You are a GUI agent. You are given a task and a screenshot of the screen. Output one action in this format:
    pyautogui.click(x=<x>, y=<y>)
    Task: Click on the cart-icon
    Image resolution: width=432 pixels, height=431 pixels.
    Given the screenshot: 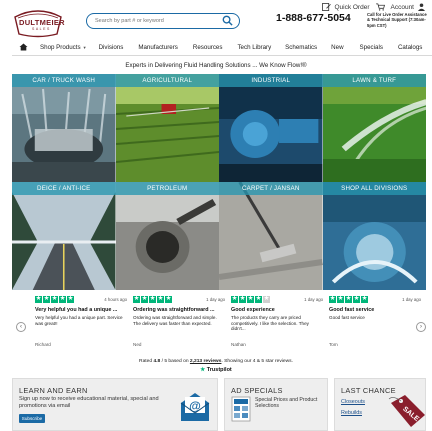 What is the action you would take?
    pyautogui.click(x=380, y=7)
    